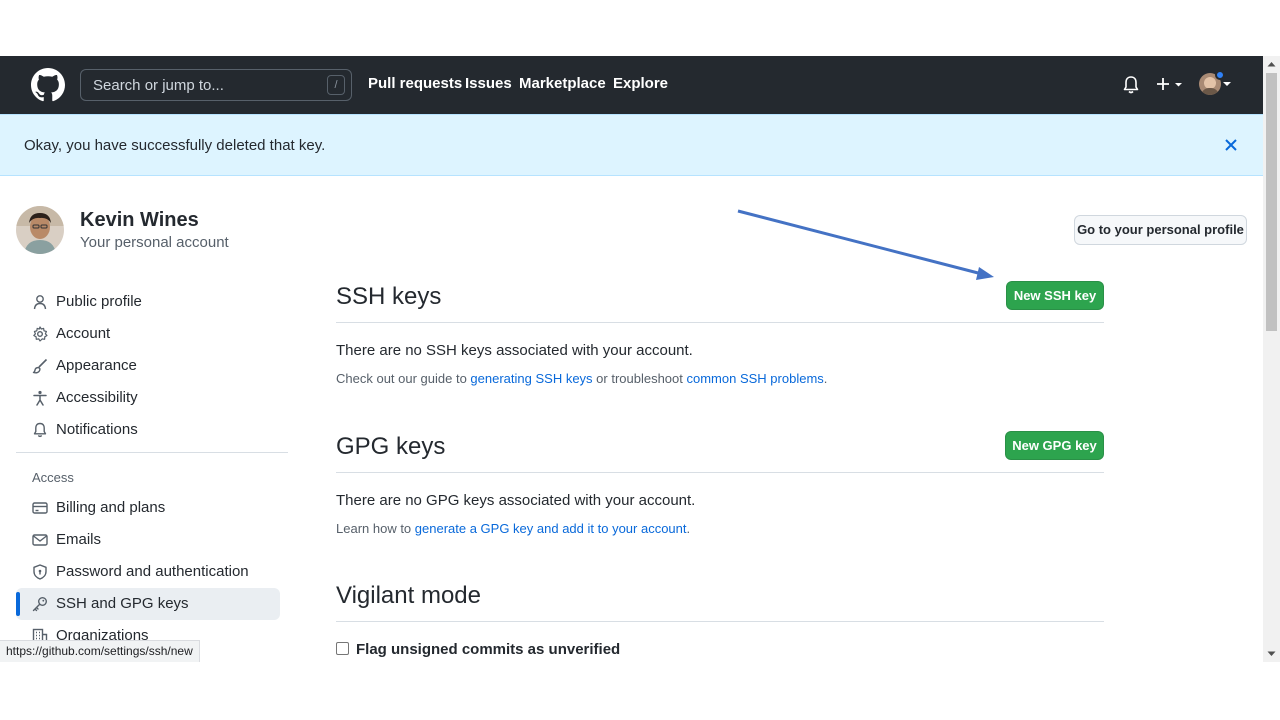  What do you see at coordinates (40, 572) in the screenshot?
I see `shield-lock-icon` at bounding box center [40, 572].